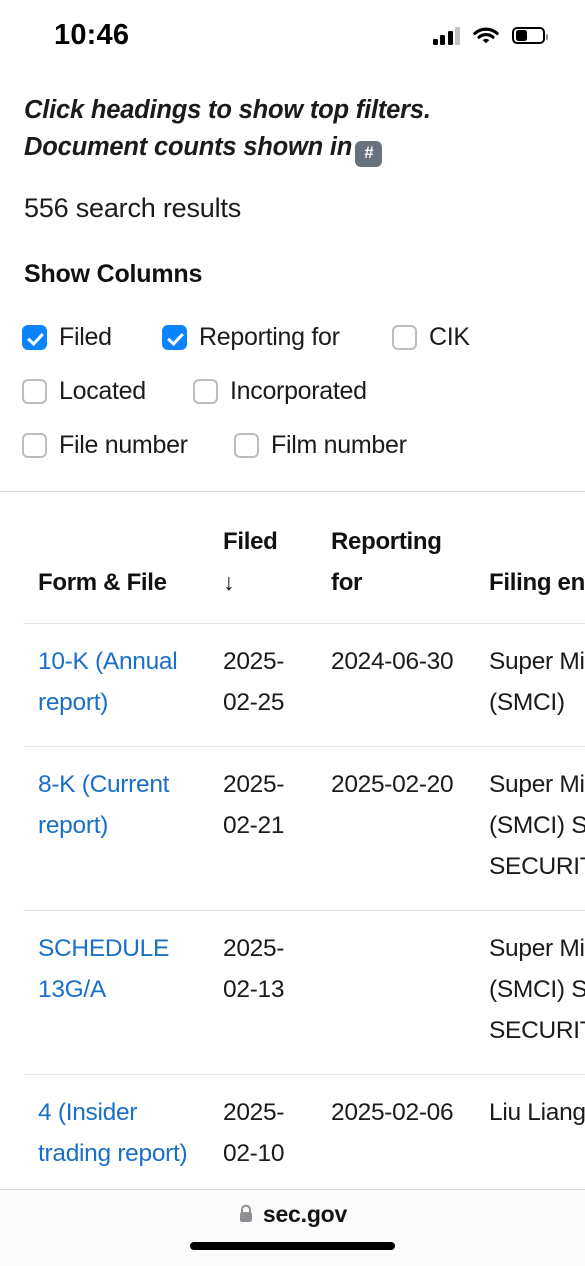  What do you see at coordinates (530, 35) in the screenshot?
I see `battery-icon` at bounding box center [530, 35].